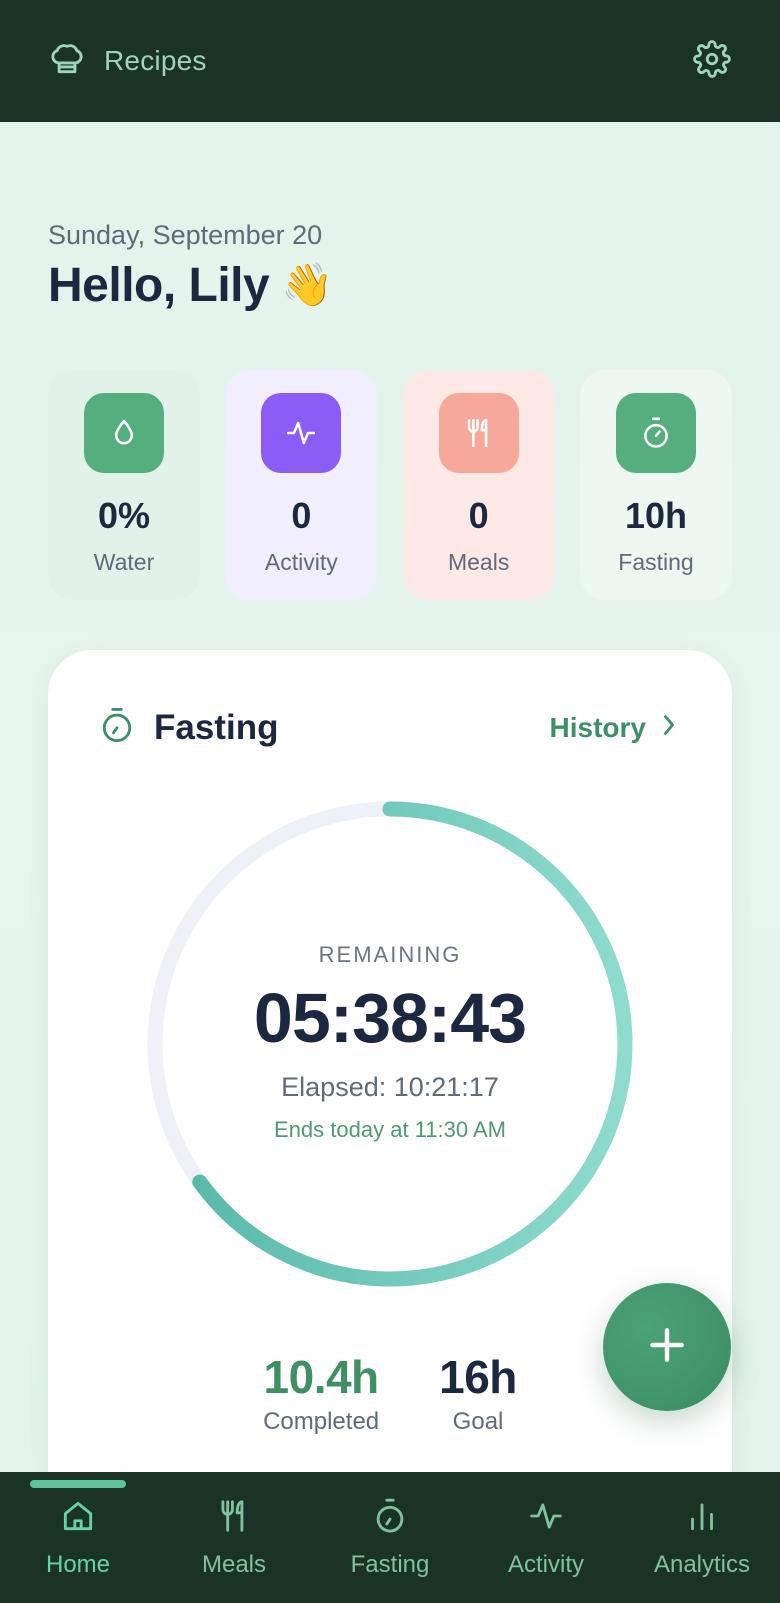 The height and width of the screenshot is (1603, 780). Describe the element at coordinates (478, 485) in the screenshot. I see `meals-tile: 0 Meals` at that location.